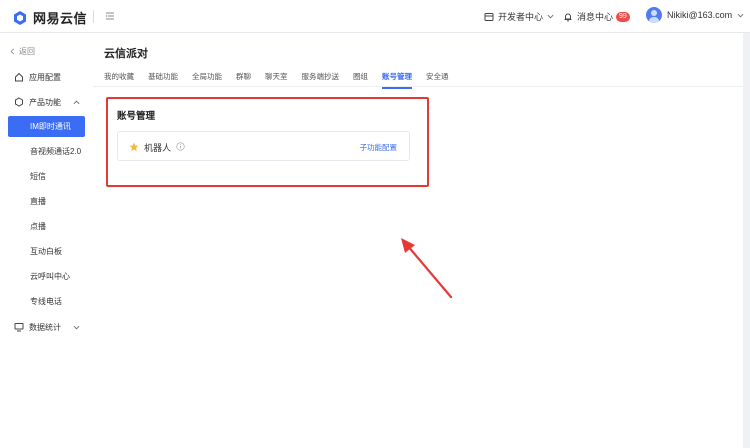 The image size is (750, 448). I want to click on sidebar-subitem-live: 直播, so click(46, 201).